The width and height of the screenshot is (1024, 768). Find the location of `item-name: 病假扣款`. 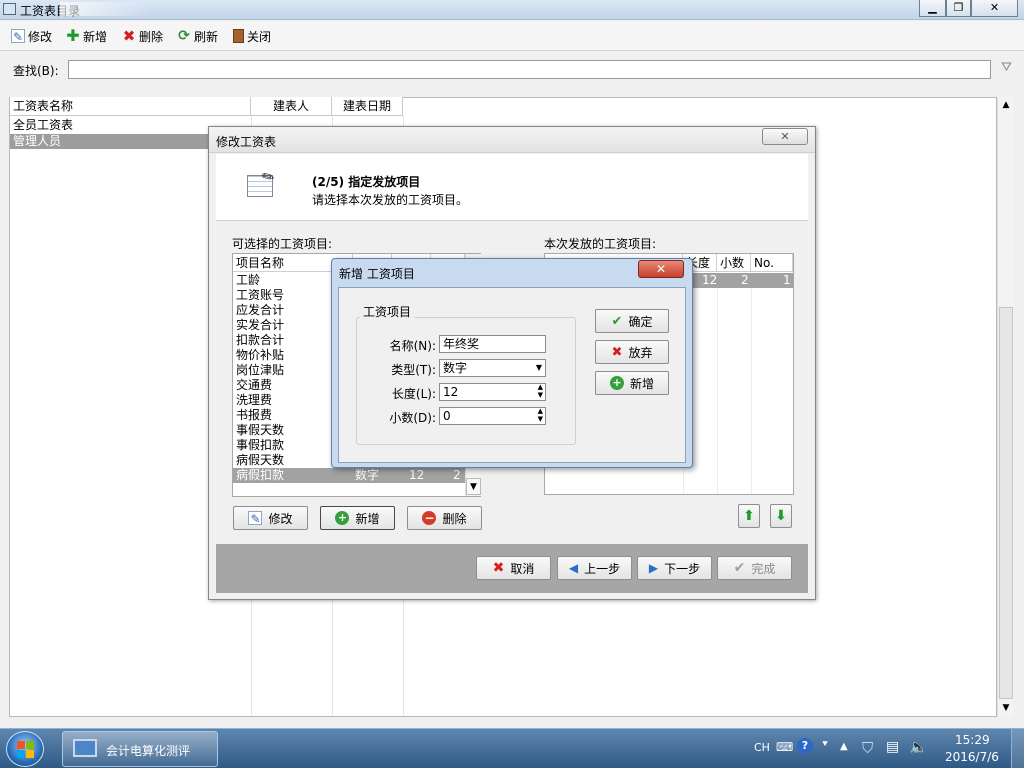

item-name: 病假扣款 is located at coordinates (260, 475).